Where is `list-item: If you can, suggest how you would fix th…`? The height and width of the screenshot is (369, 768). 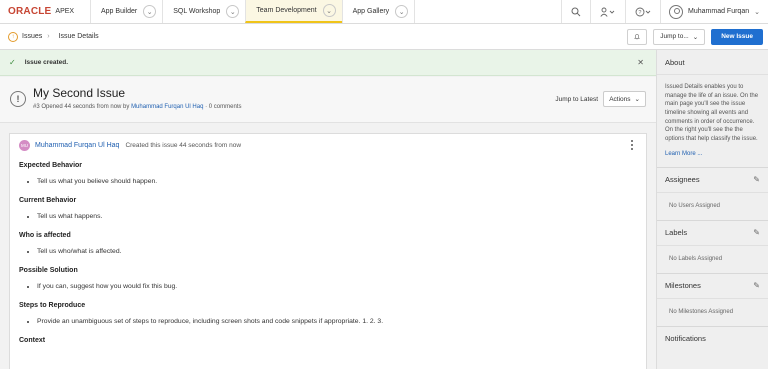
list-item: If you can, suggest how you would fix th… is located at coordinates (341, 286).